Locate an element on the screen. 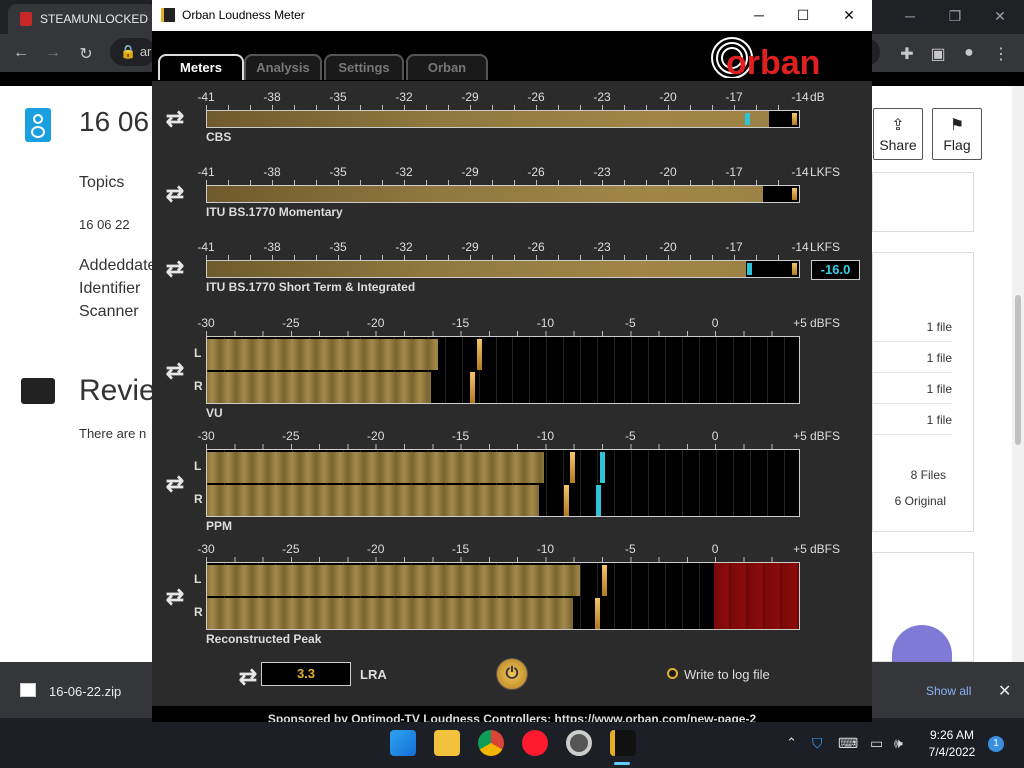  write-log-label: Write to log file is located at coordinates (727, 674).